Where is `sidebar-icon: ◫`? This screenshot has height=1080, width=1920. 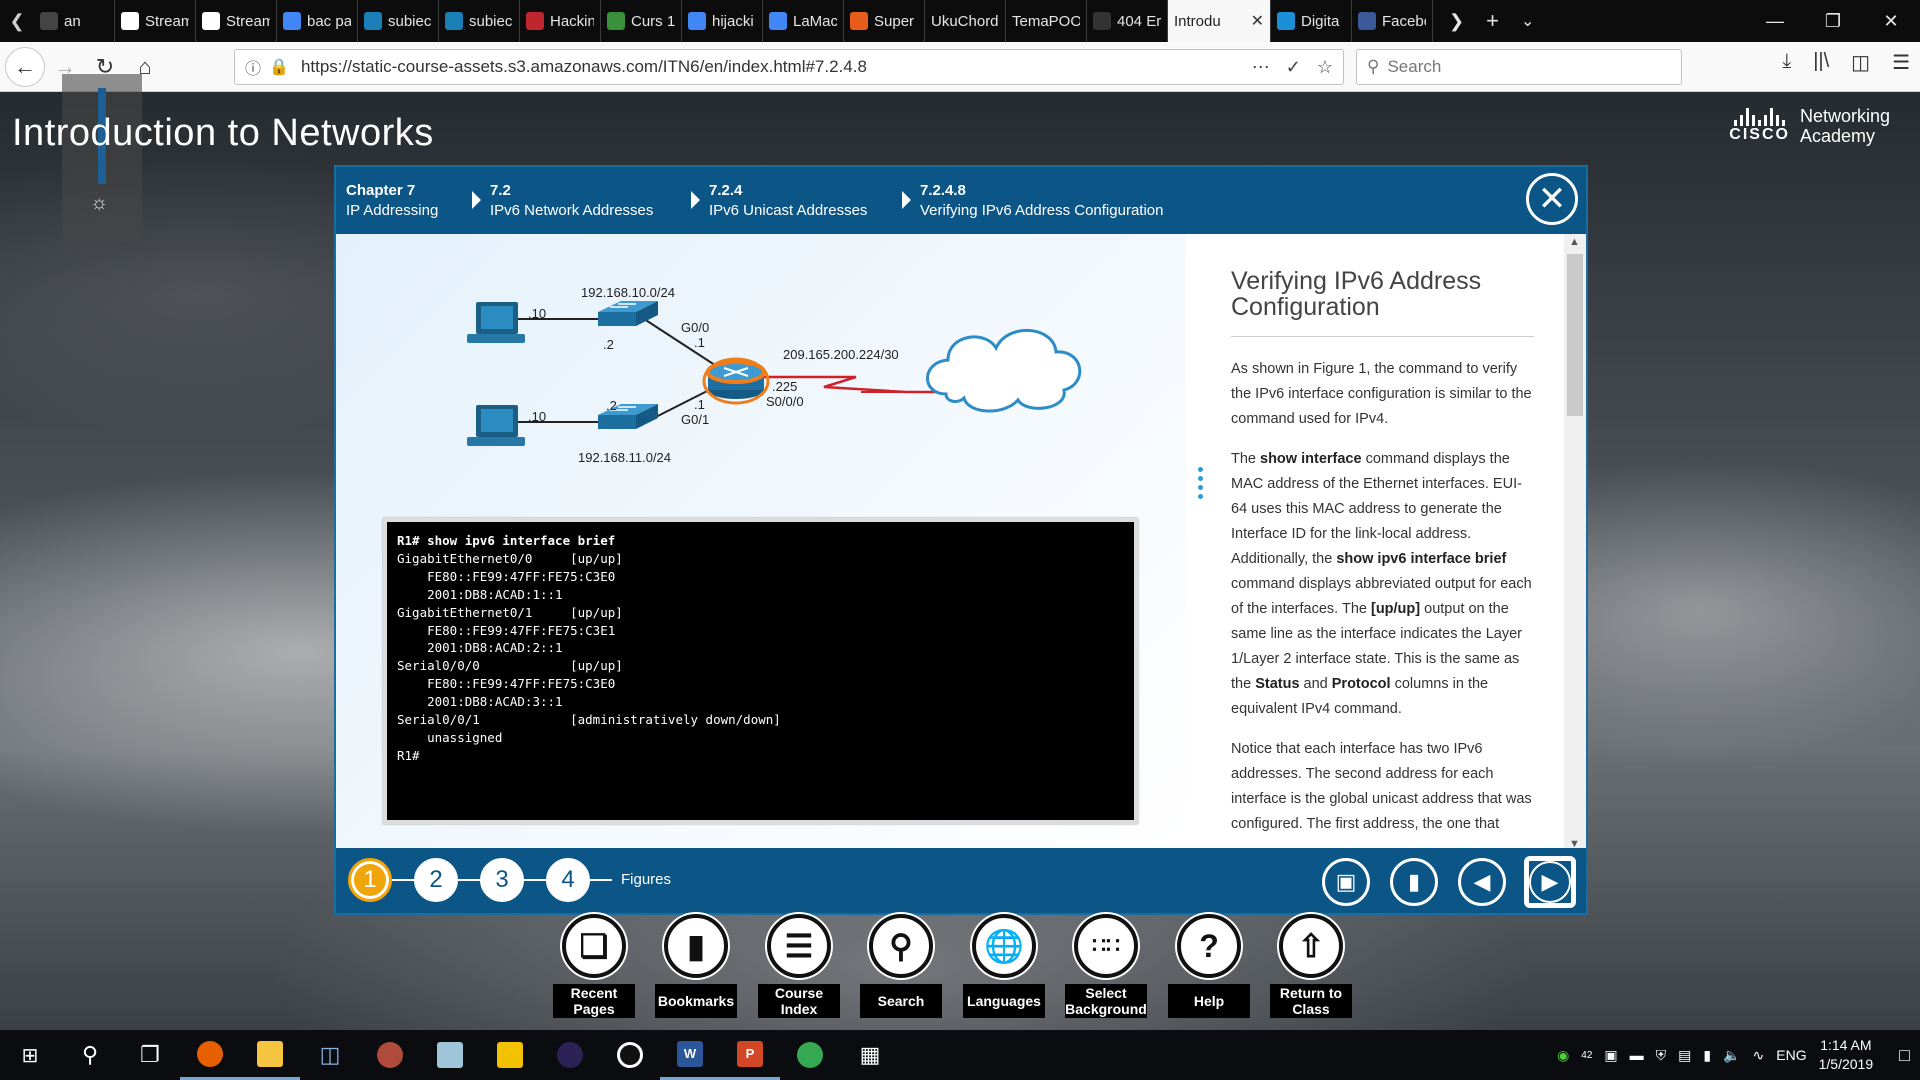
sidebar-icon: ◫ is located at coordinates (1860, 62).